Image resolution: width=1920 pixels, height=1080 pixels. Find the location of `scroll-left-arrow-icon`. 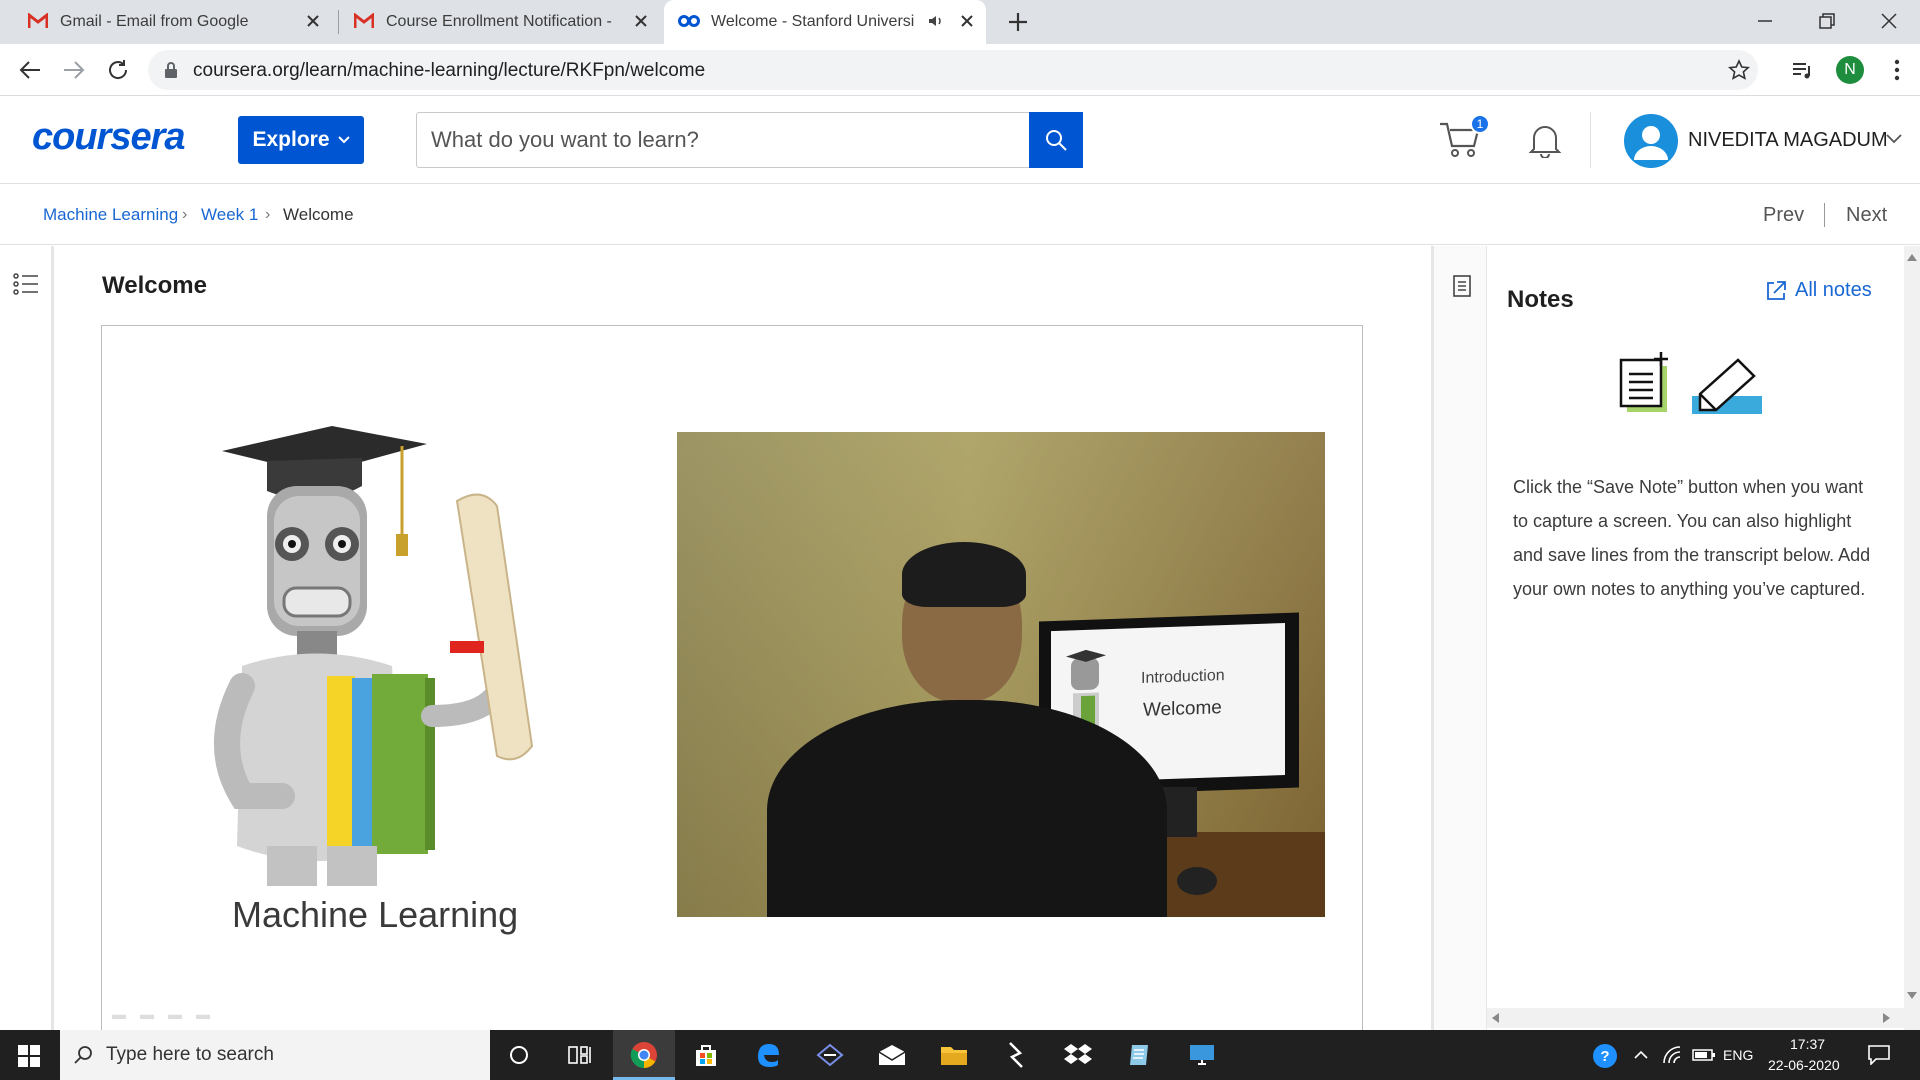

scroll-left-arrow-icon is located at coordinates (1495, 1018).